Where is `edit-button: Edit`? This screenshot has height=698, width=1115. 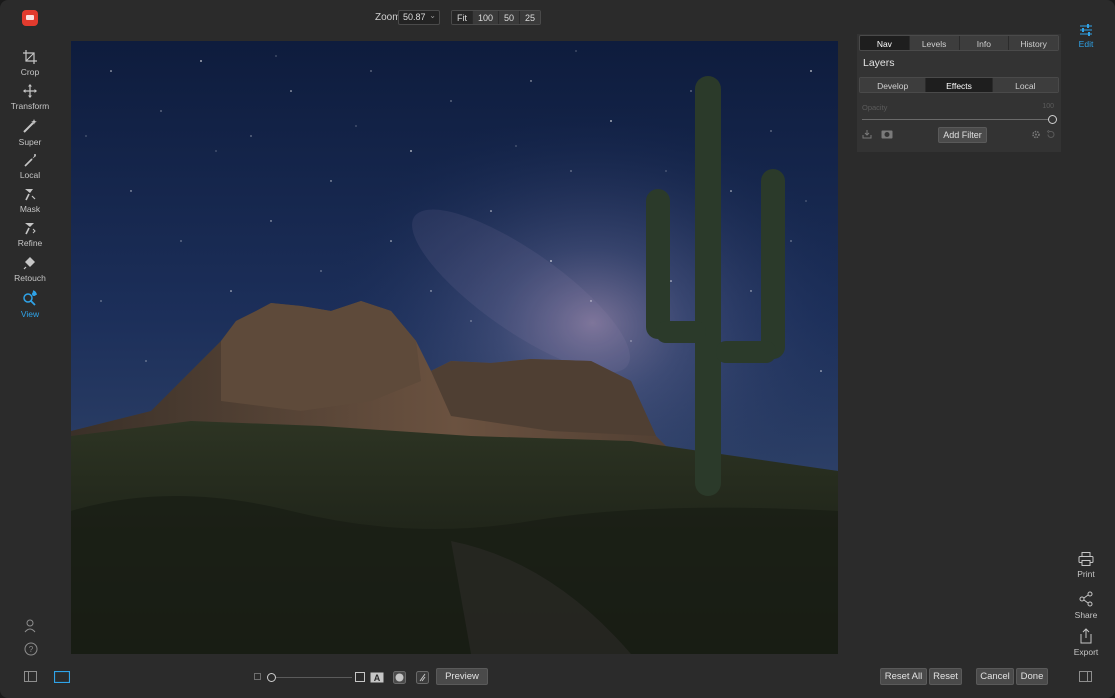 edit-button: Edit is located at coordinates (1086, 36).